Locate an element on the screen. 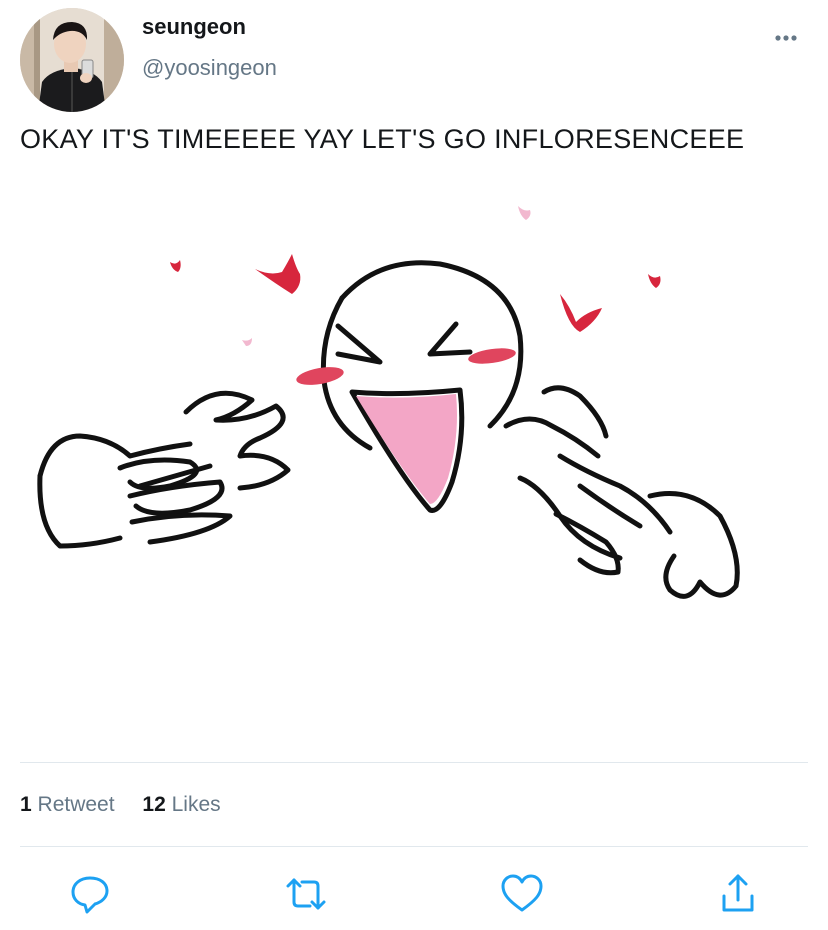 The image size is (828, 930). share-icon is located at coordinates (738, 893).